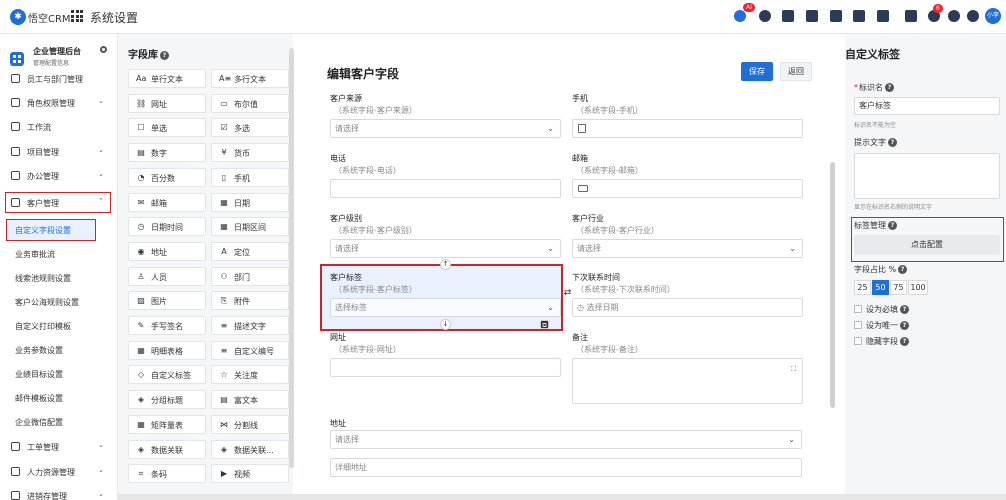 The height and width of the screenshot is (500, 1006). What do you see at coordinates (167, 227) in the screenshot?
I see `field-type-item: ◷ 日期时间` at bounding box center [167, 227].